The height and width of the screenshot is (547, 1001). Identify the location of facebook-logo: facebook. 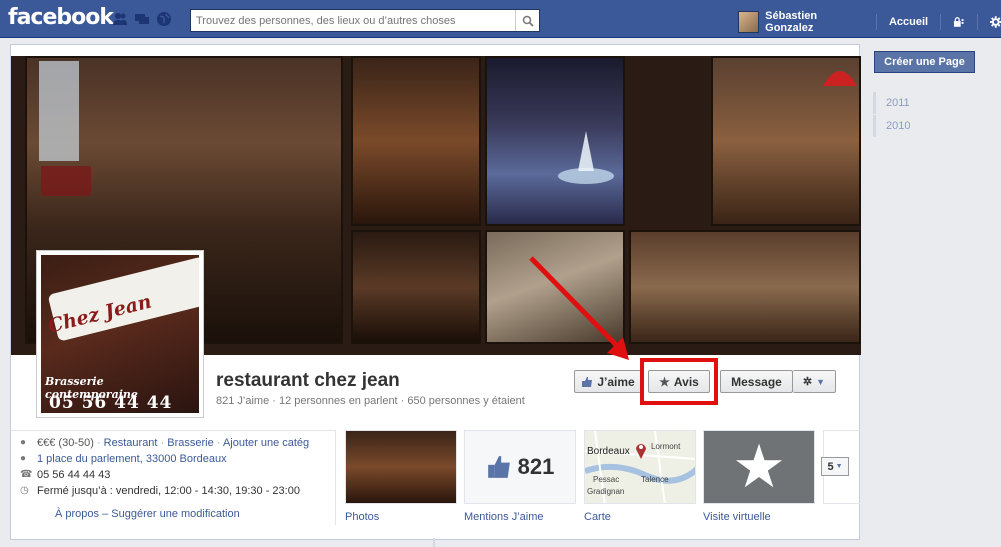
(61, 17).